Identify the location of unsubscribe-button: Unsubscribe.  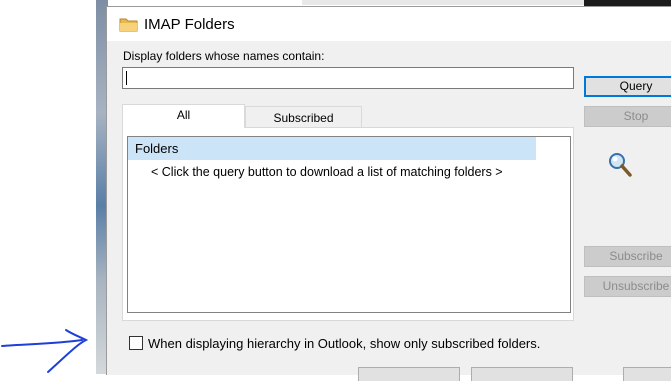
(627, 286).